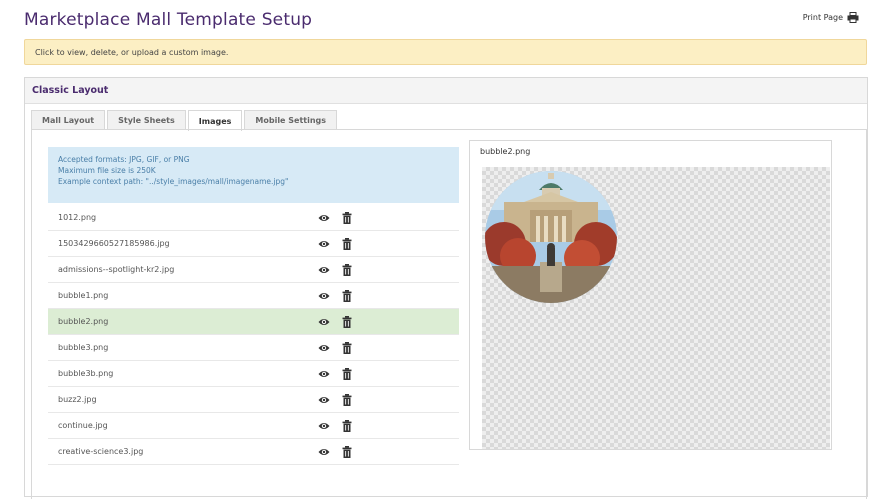 The image size is (869, 499). I want to click on file-row: 1012.png, so click(253, 218).